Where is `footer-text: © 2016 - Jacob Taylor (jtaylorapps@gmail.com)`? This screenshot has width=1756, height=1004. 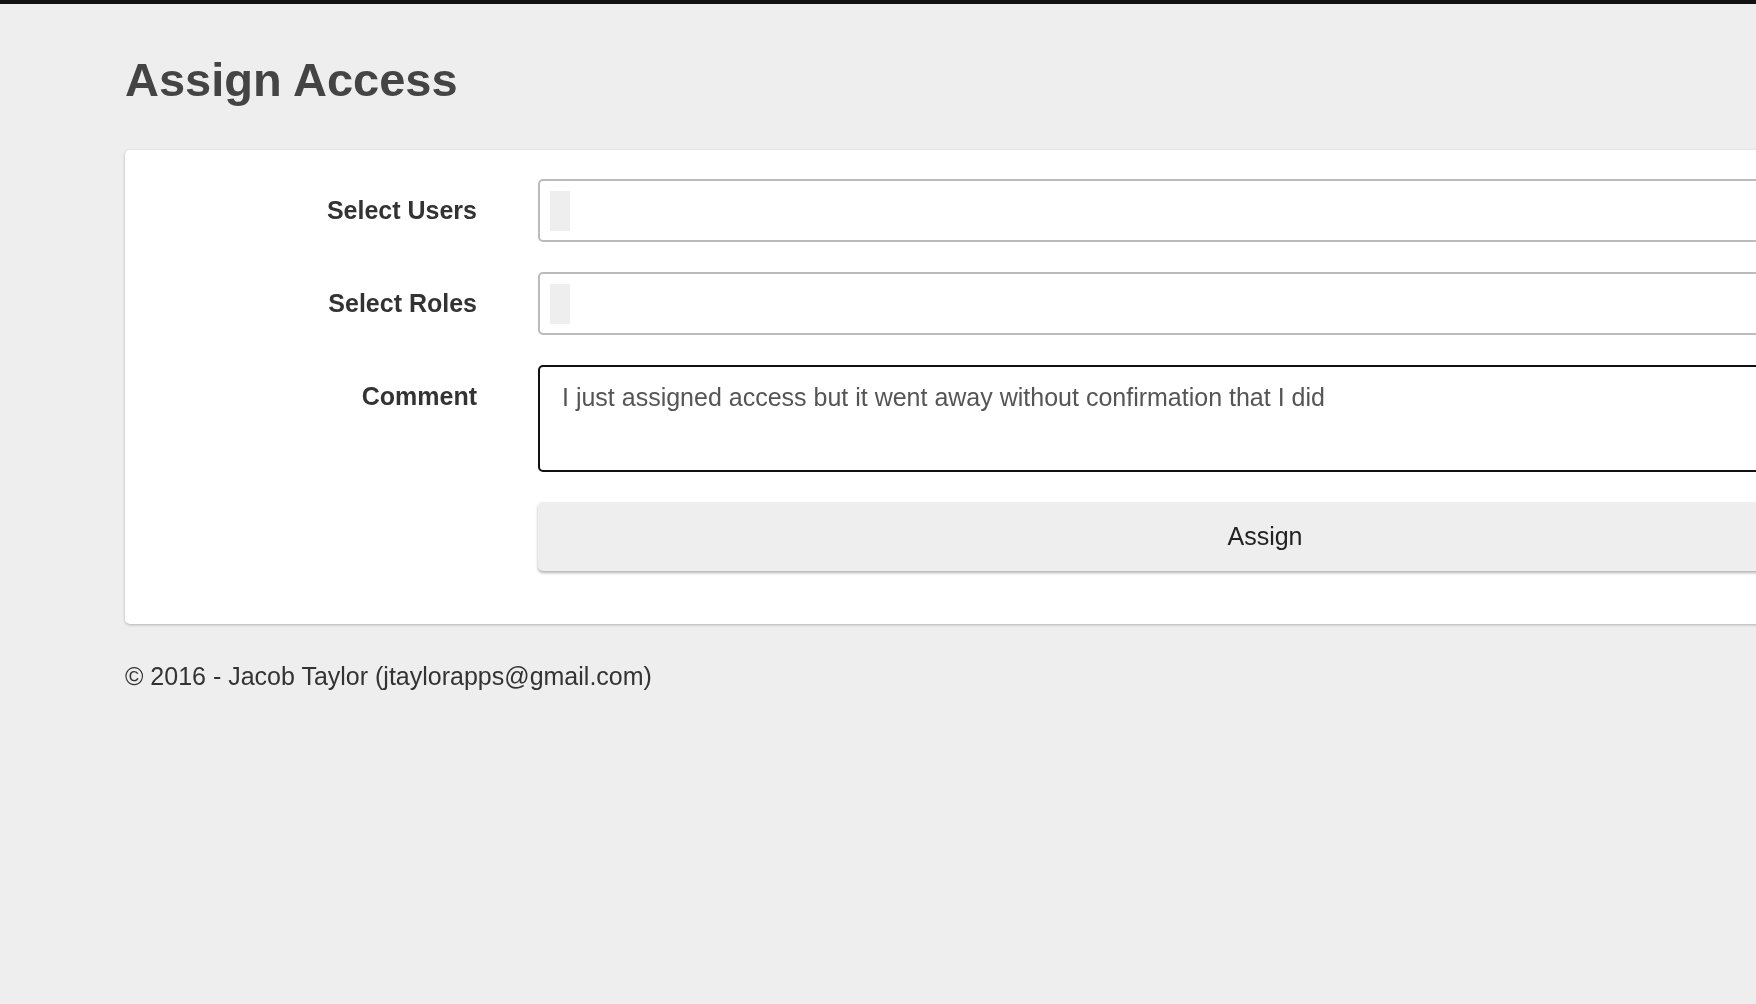 footer-text: © 2016 - Jacob Taylor (jtaylorapps@gmail.com) is located at coordinates (388, 676).